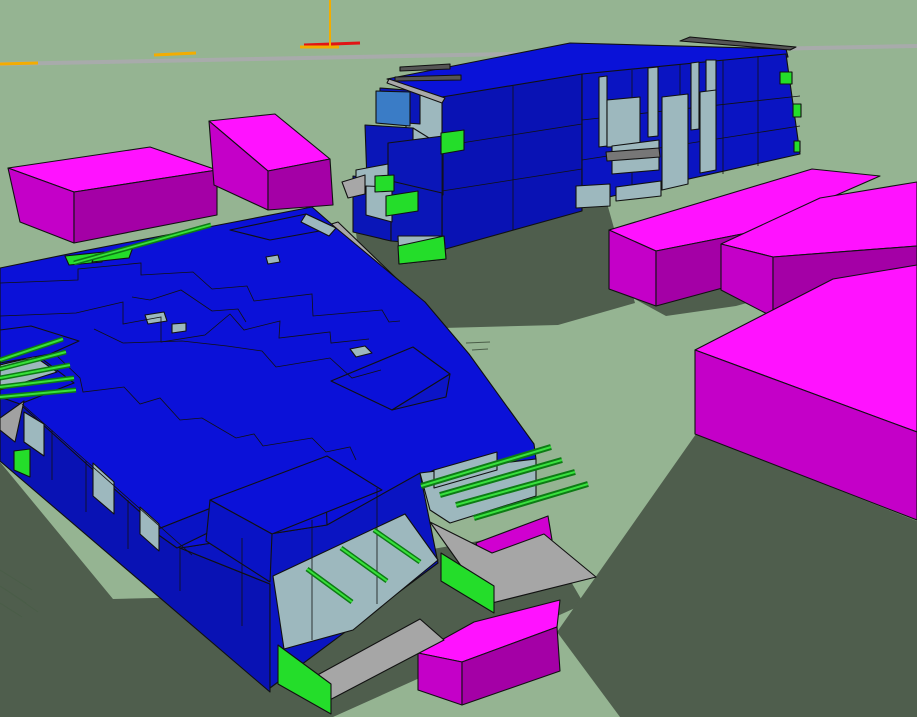 Image resolution: width=917 pixels, height=717 pixels. I want to click on red-axis-segment, so click(332, 44).